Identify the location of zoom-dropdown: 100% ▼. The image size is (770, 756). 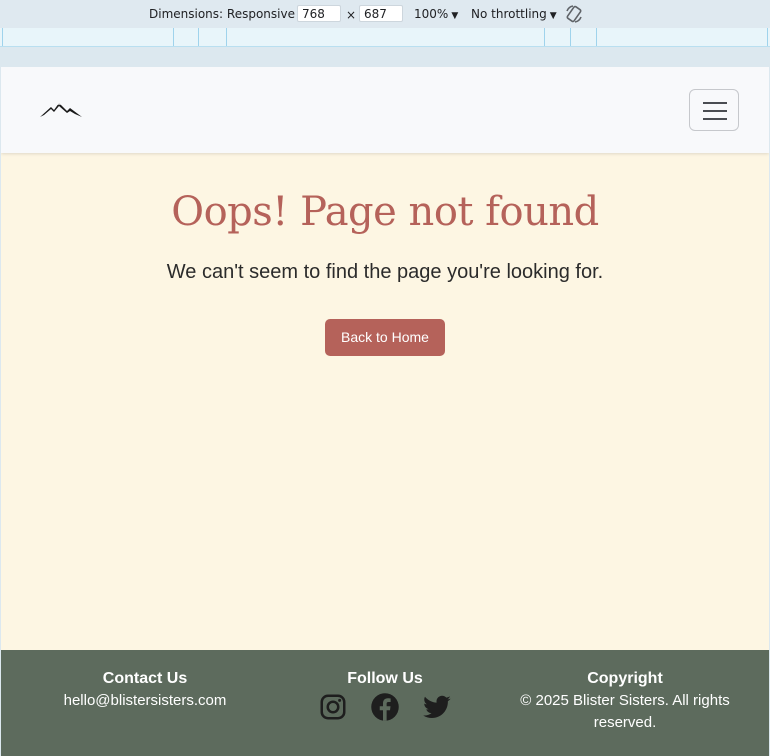
(436, 14).